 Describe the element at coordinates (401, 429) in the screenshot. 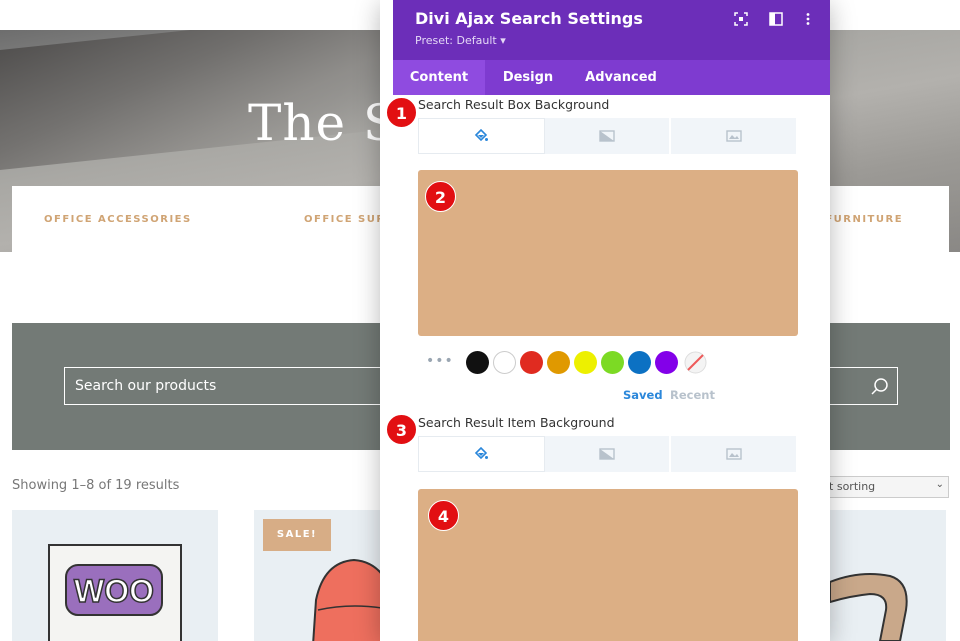

I see `annotation-marker-3: 3` at that location.